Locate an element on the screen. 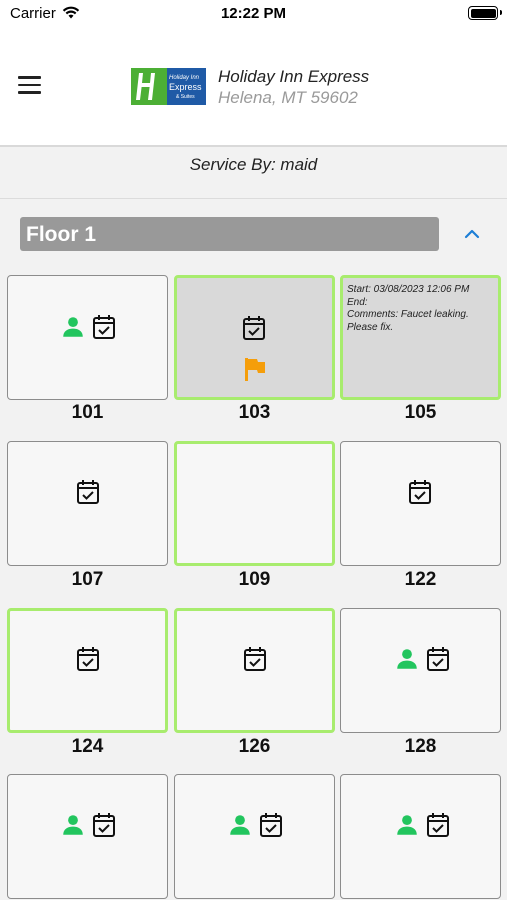 Image resolution: width=507 pixels, height=900 pixels. status-bar: Carrier 12:22 PM is located at coordinates (253, 13).